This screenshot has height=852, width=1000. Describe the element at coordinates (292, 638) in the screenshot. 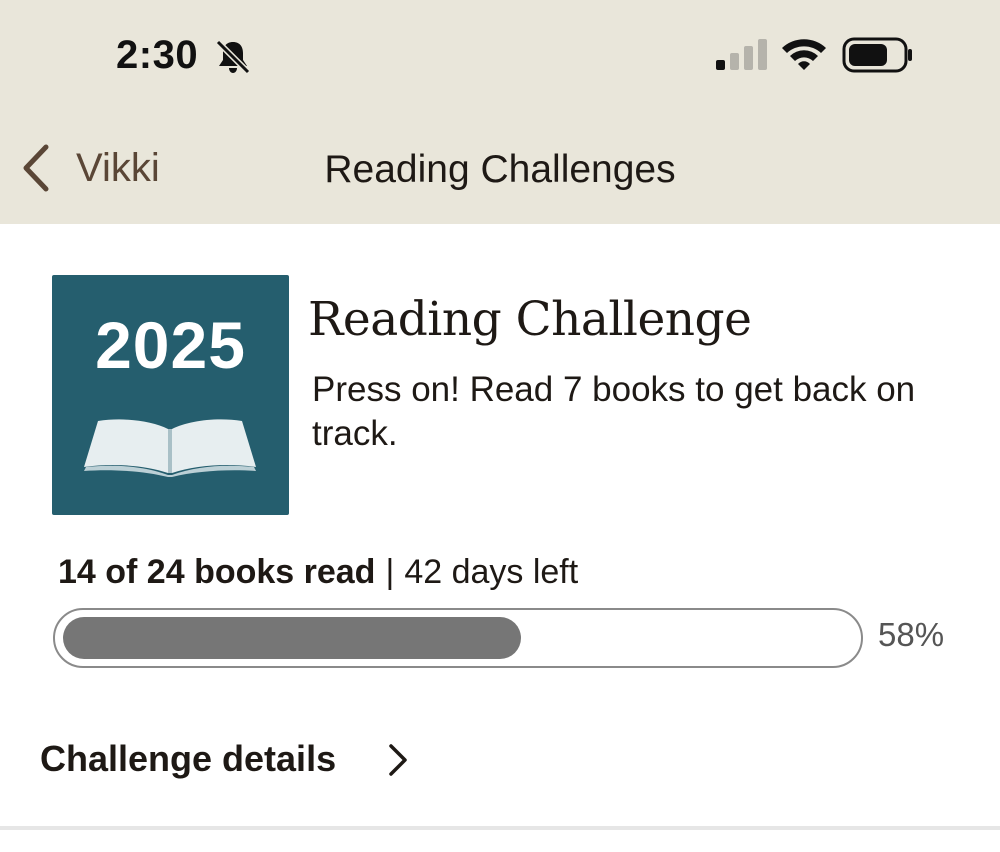

I see `progress-bar-fill` at that location.